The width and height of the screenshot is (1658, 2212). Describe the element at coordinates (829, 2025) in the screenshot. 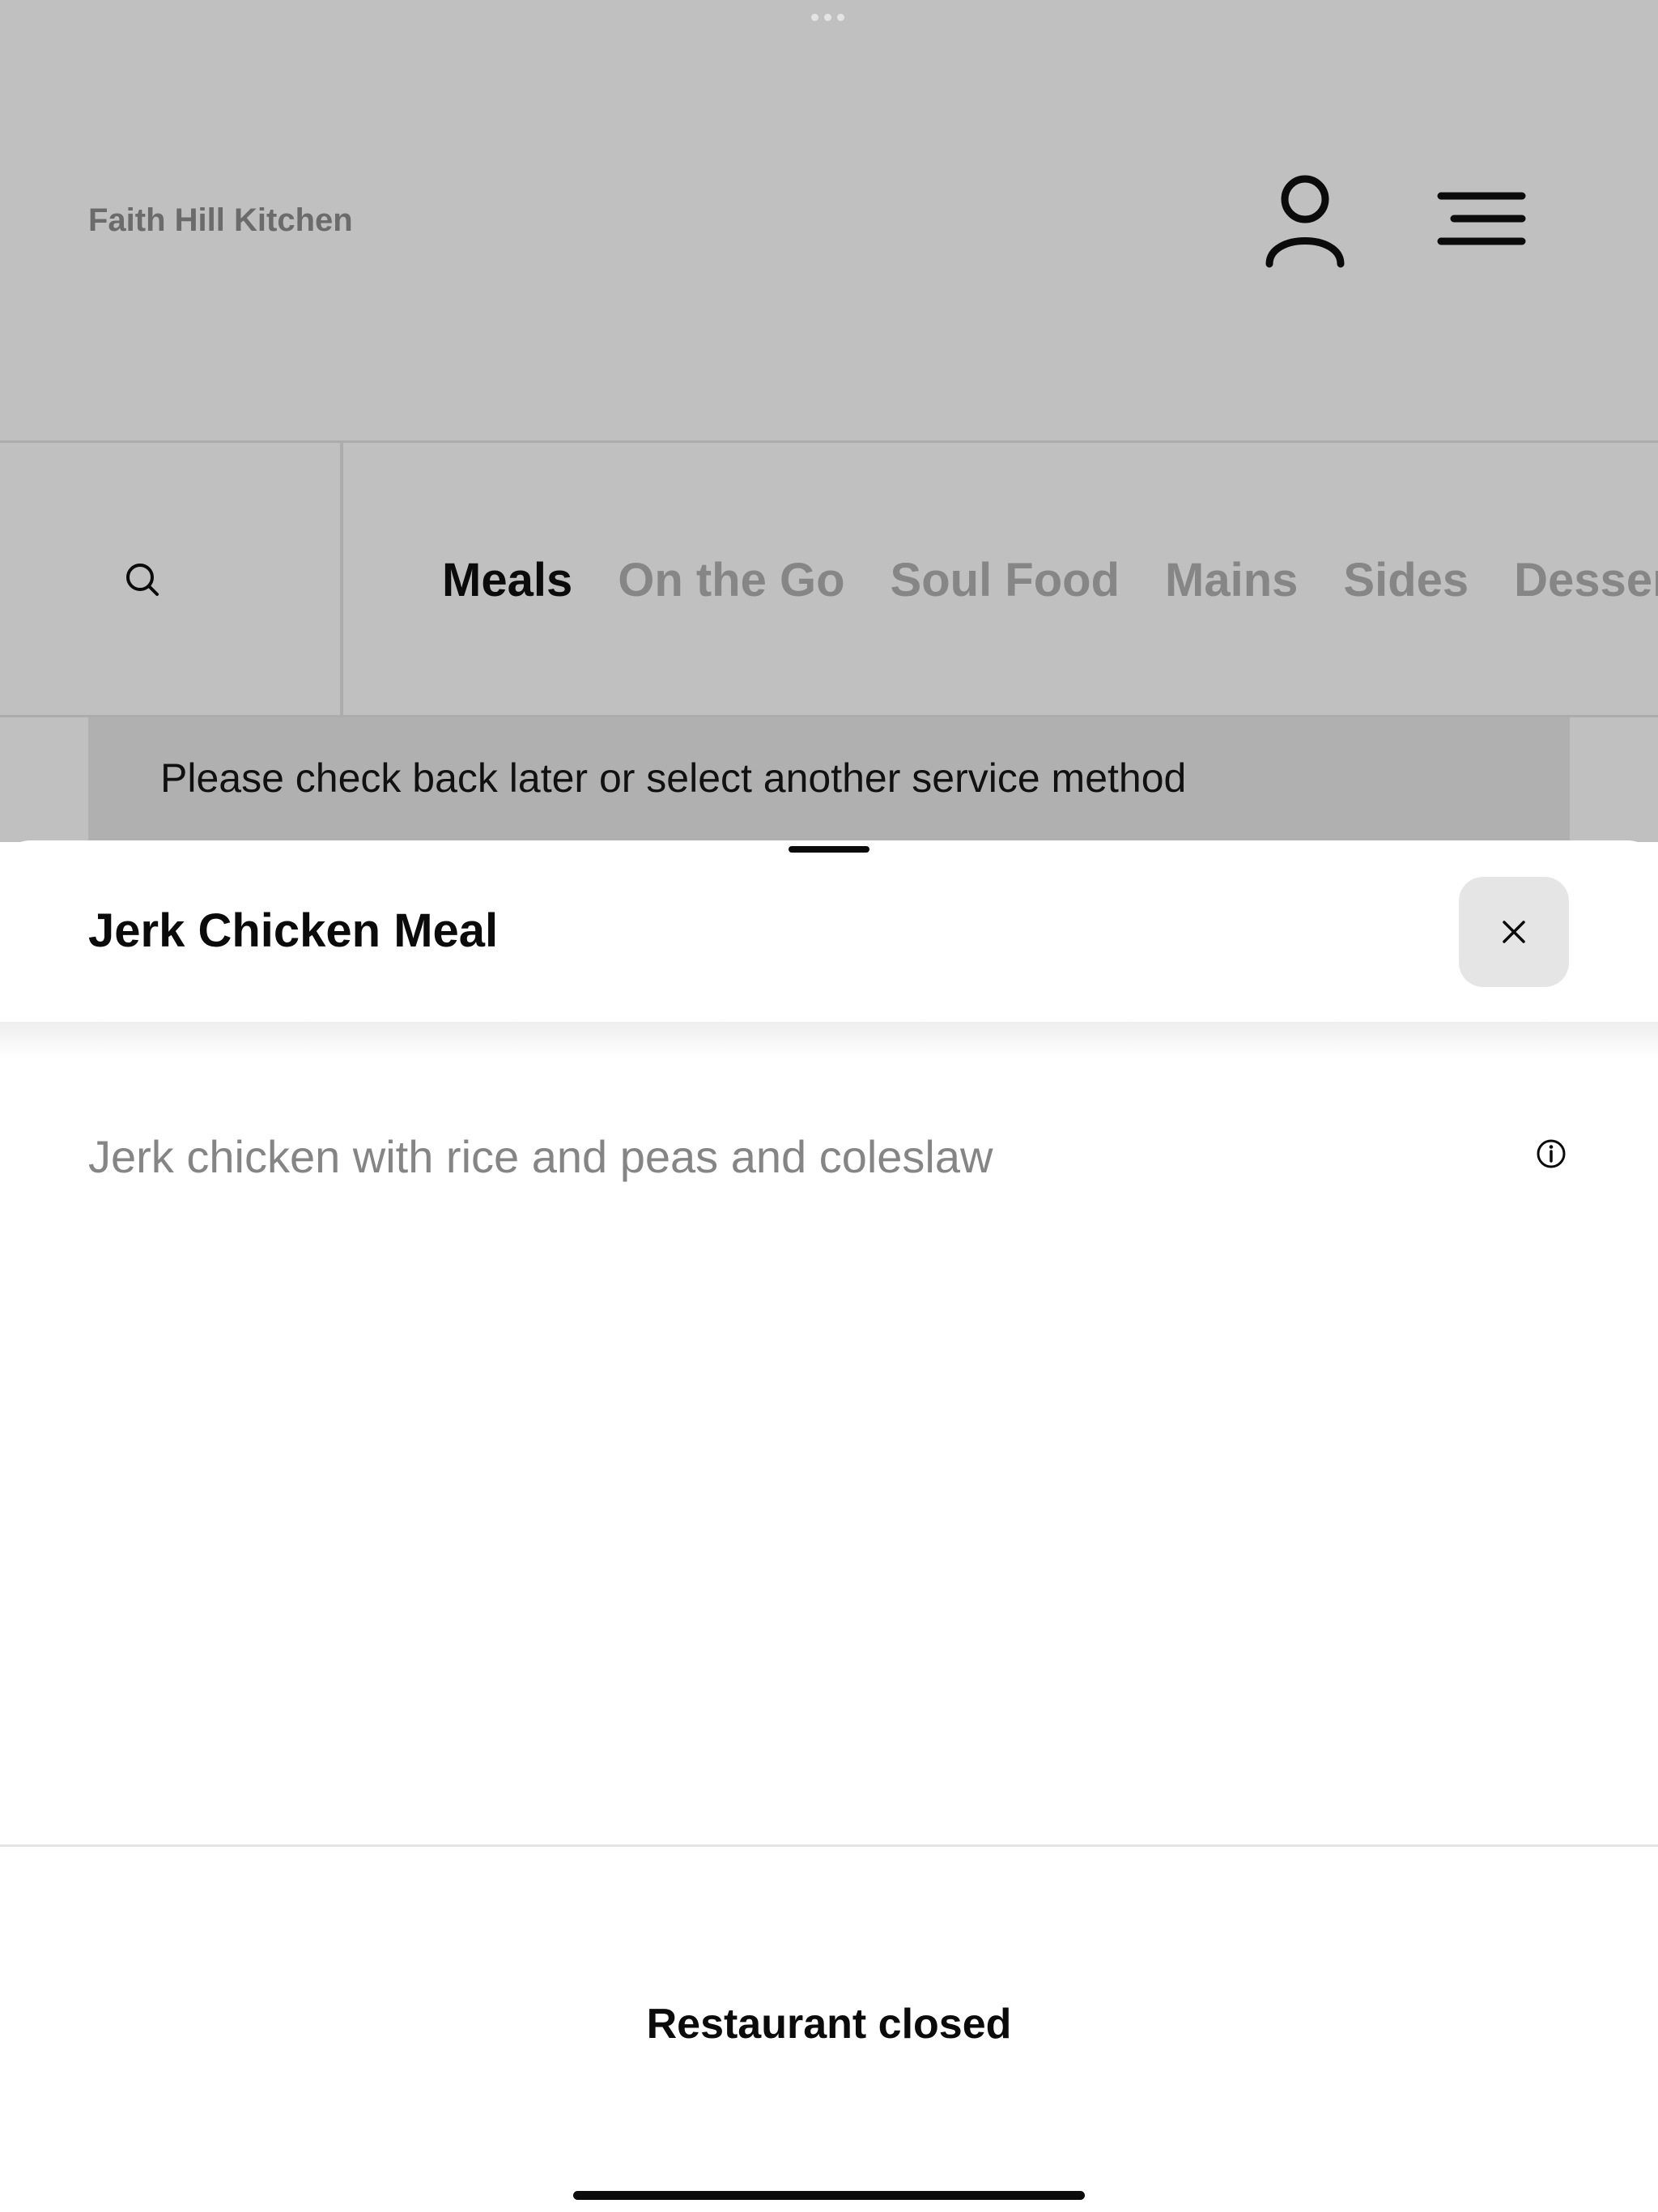

I see `restaurant-closed-status: Restaurant closed` at that location.